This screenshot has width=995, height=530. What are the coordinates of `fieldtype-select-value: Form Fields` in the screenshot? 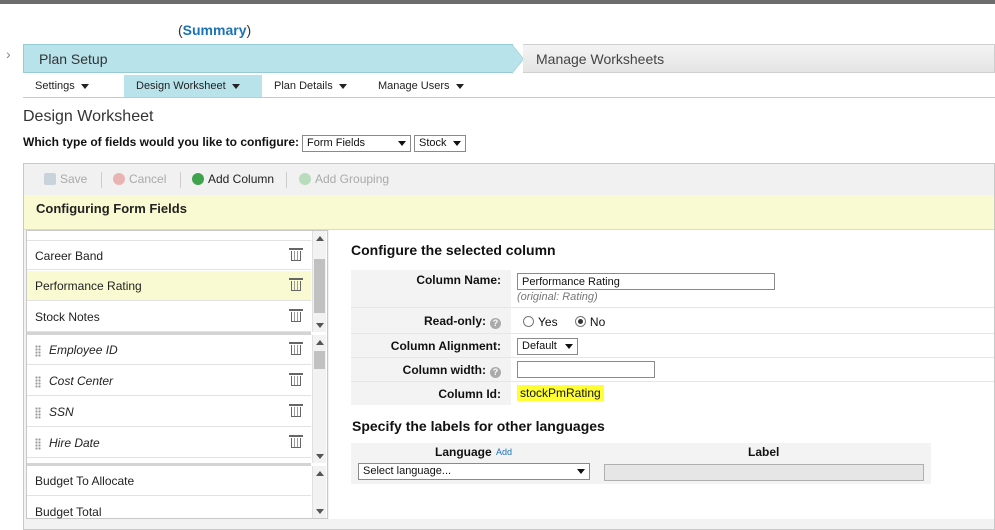 It's located at (336, 143).